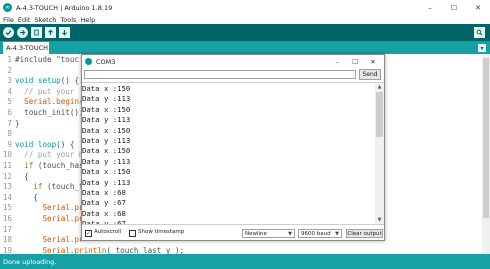  I want to click on code-token: // put your m, so click(49, 155).